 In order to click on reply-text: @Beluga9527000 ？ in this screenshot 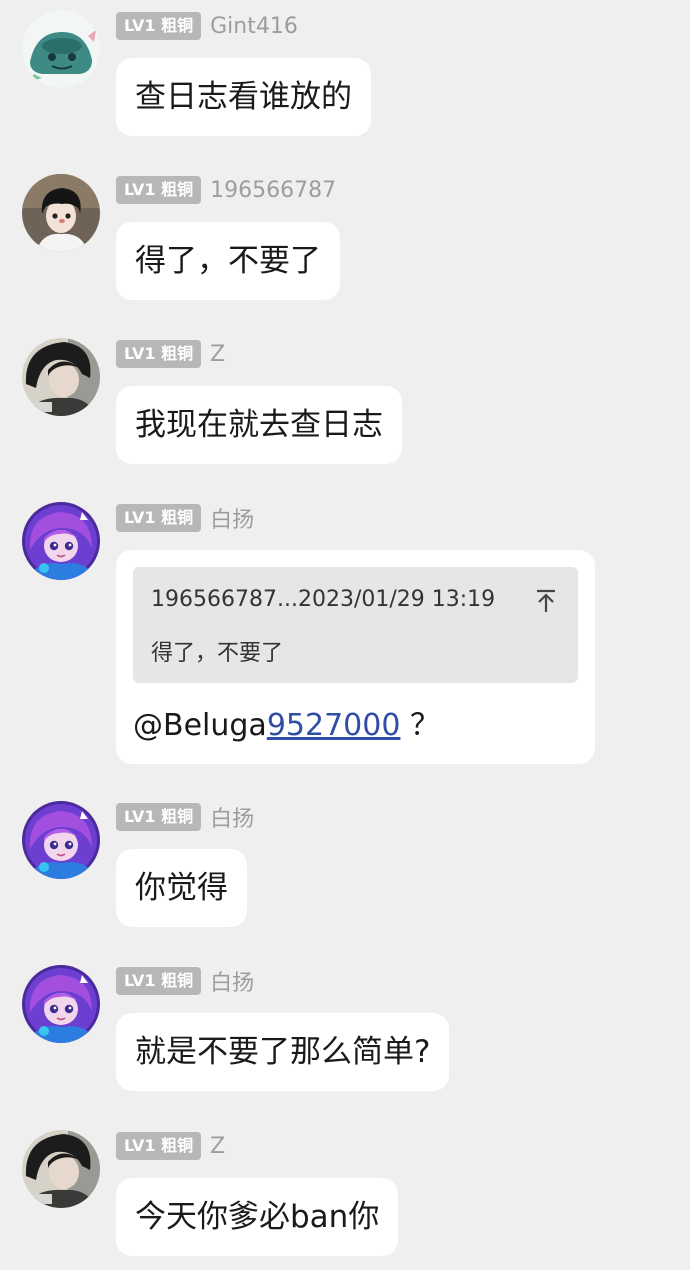, I will do `click(286, 722)`.